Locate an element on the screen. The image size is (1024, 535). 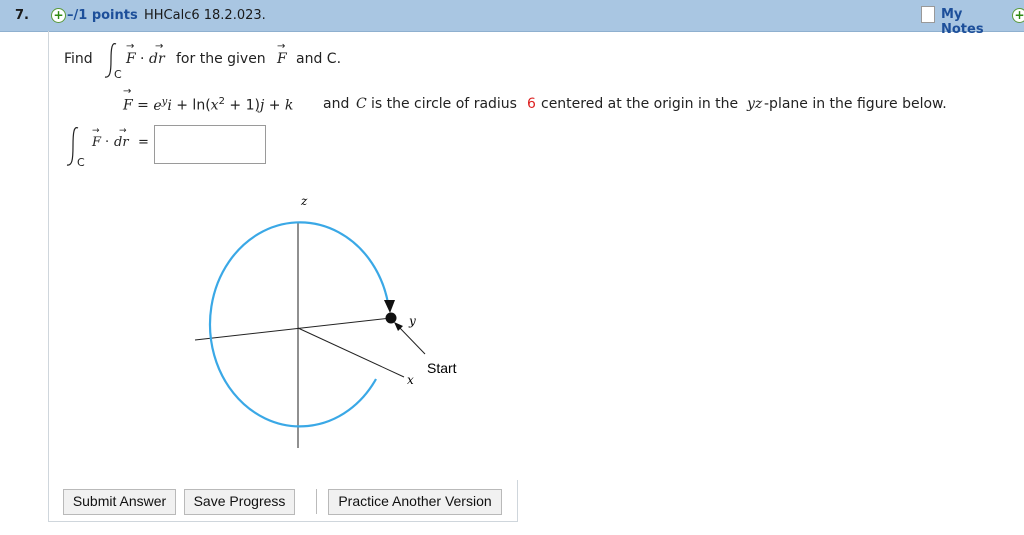
and-c-text: and C. is located at coordinates (319, 59).